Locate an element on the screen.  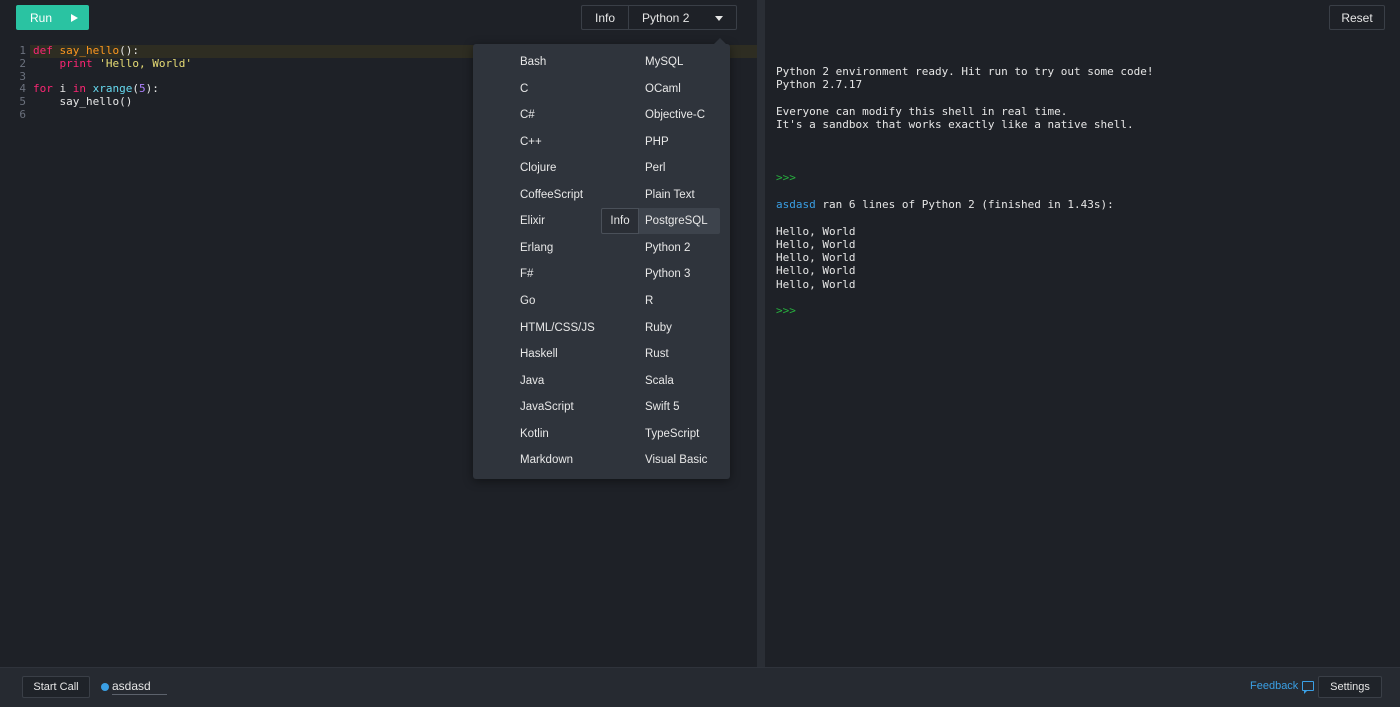
language-option: JavaScript is located at coordinates (575, 407).